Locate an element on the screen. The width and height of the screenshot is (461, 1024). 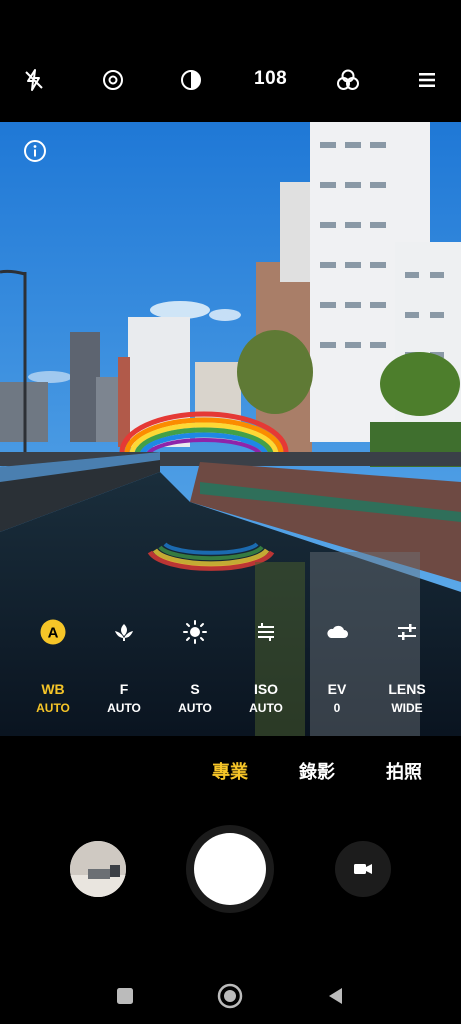
info-icon is located at coordinates (35, 151).